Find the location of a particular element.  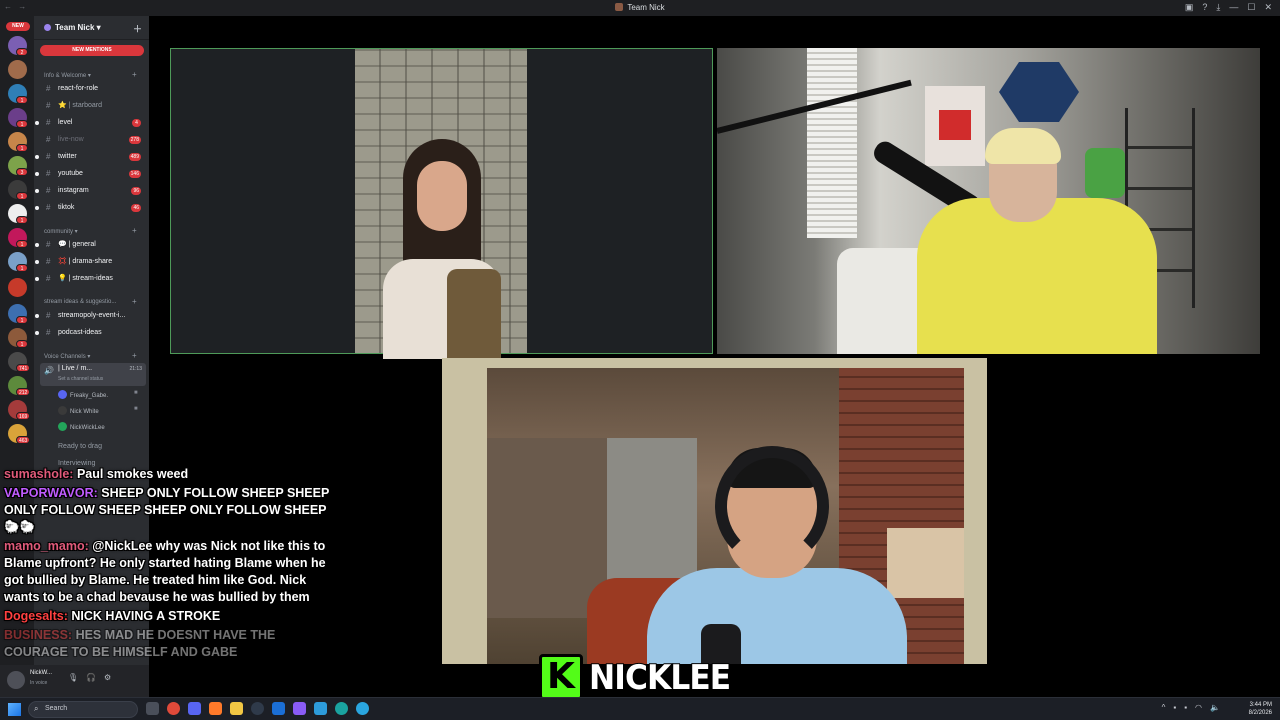

task-view-icon is located at coordinates (152, 708).